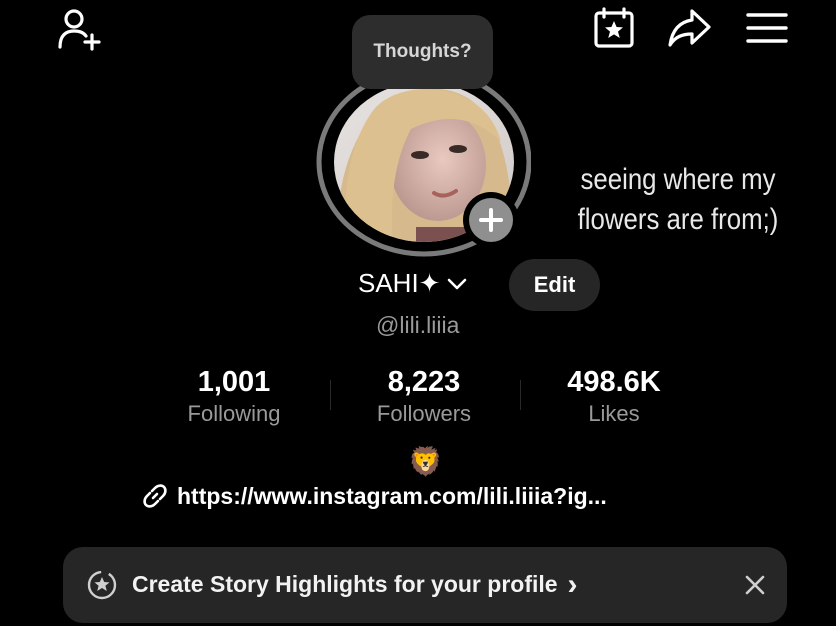 Image resolution: width=836 pixels, height=626 pixels. What do you see at coordinates (418, 325) in the screenshot?
I see `username: @lili.liiia` at bounding box center [418, 325].